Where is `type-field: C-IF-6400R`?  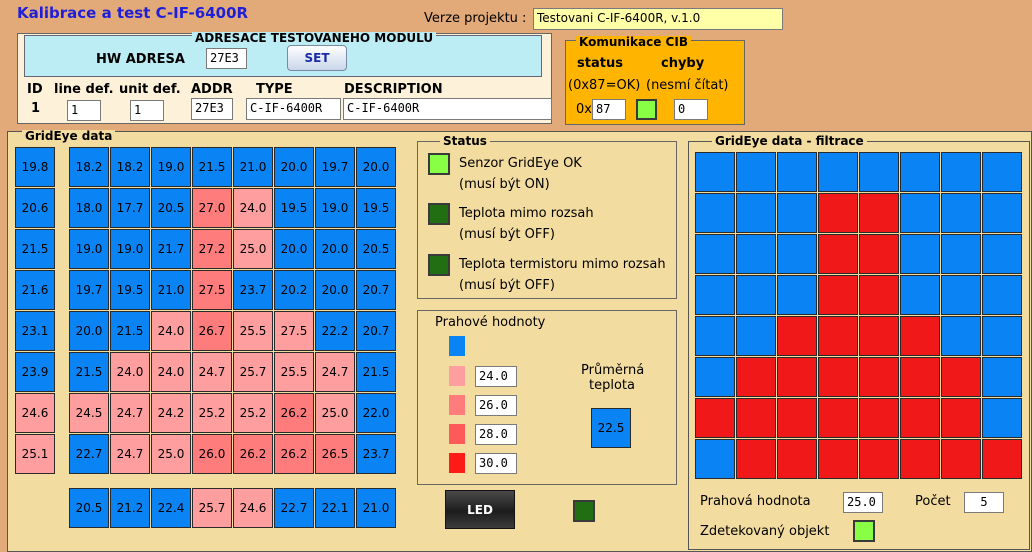
type-field: C-IF-6400R is located at coordinates (293, 109).